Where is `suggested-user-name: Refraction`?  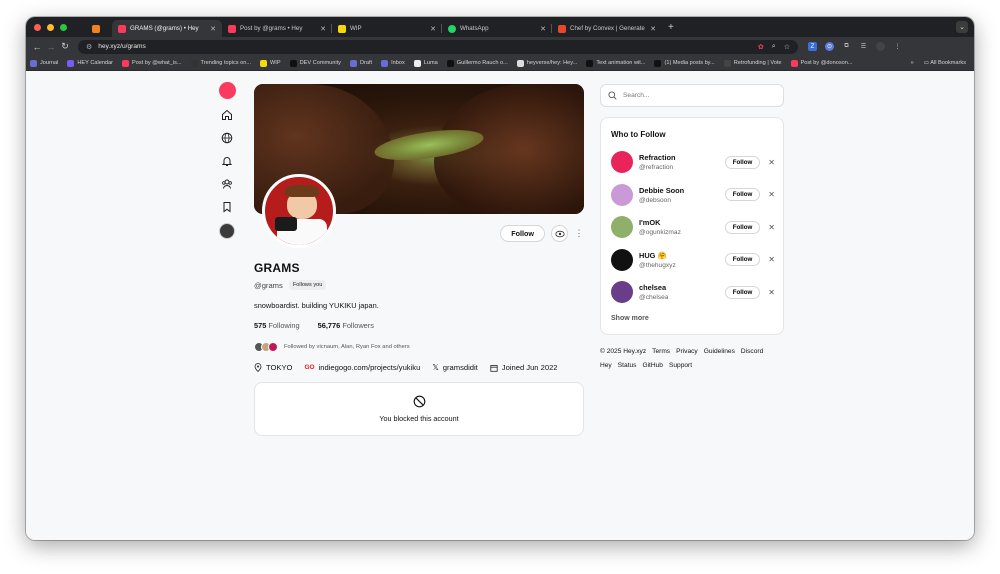
suggested-user-name: Refraction is located at coordinates (682, 157).